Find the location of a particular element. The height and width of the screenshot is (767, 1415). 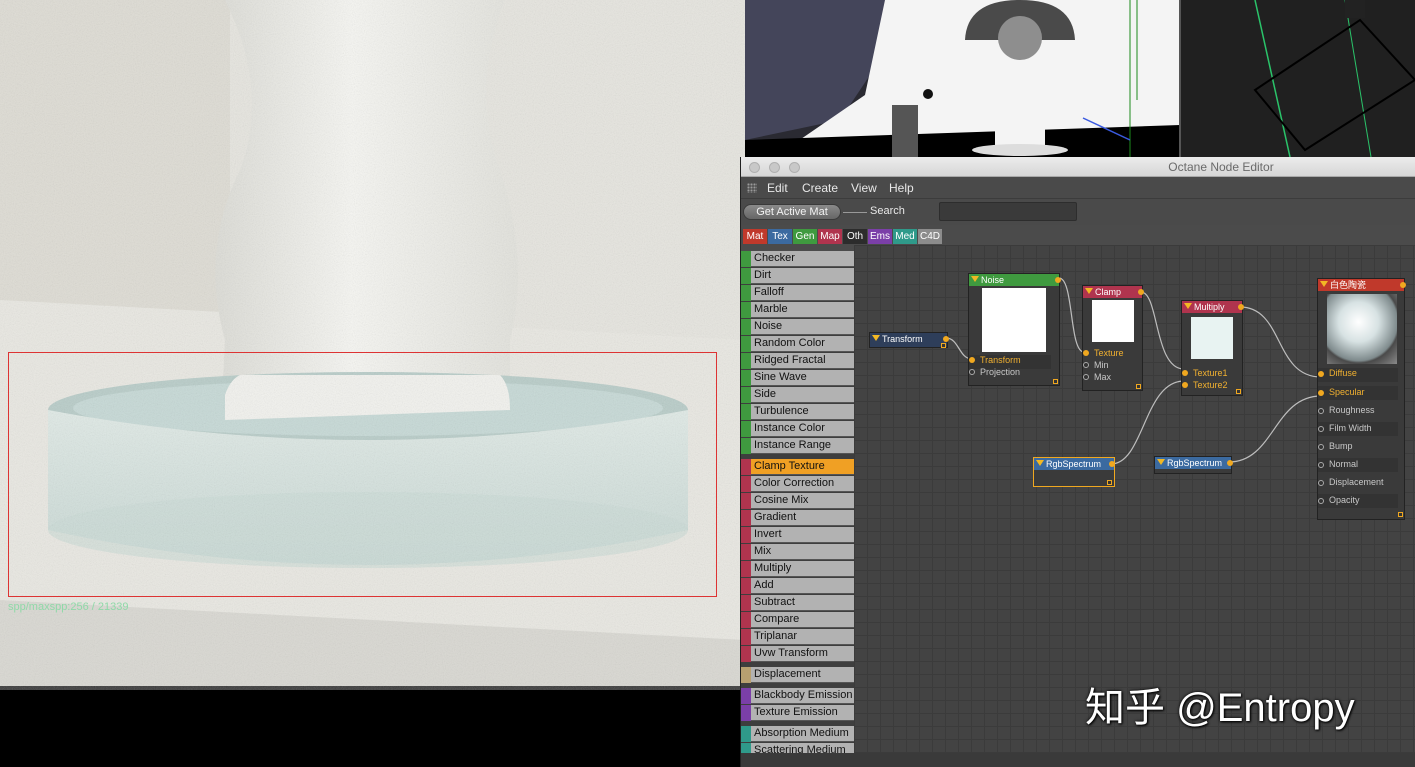

node-list-item-dirt: Dirt is located at coordinates (797, 276).